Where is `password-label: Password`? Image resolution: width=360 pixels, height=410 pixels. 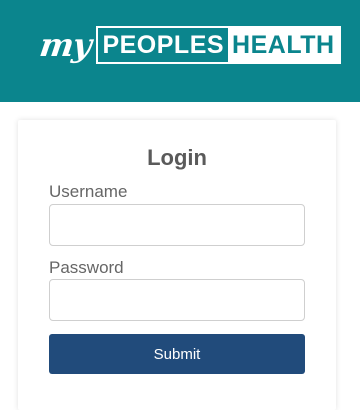 password-label: Password is located at coordinates (86, 267).